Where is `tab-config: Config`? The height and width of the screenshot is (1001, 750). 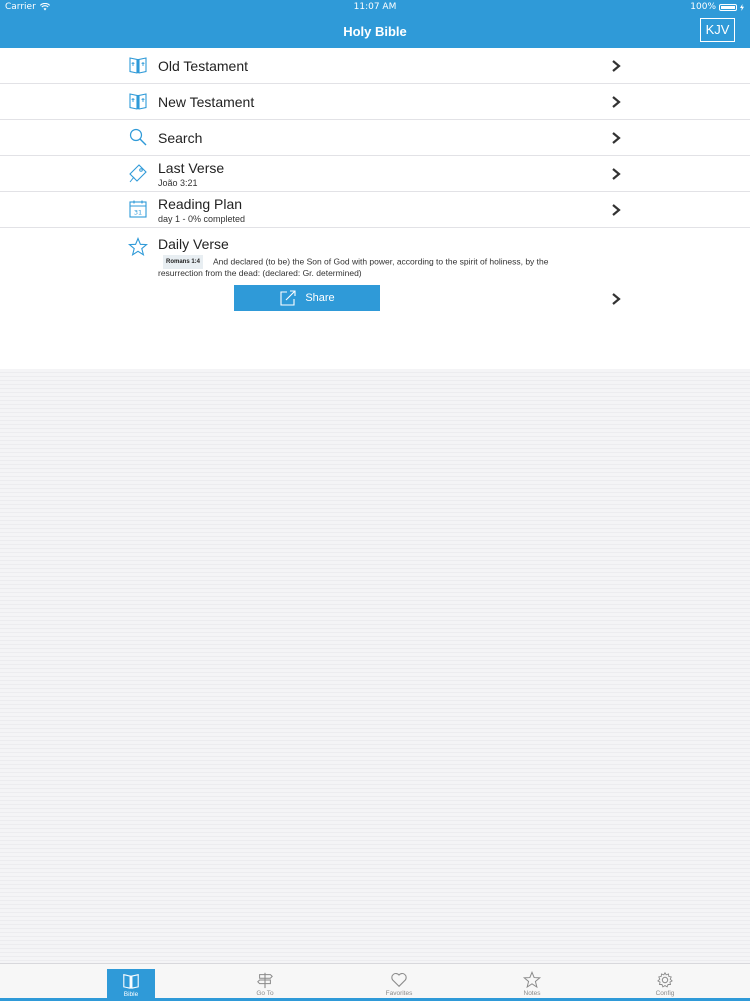
tab-config: Config is located at coordinates (665, 984).